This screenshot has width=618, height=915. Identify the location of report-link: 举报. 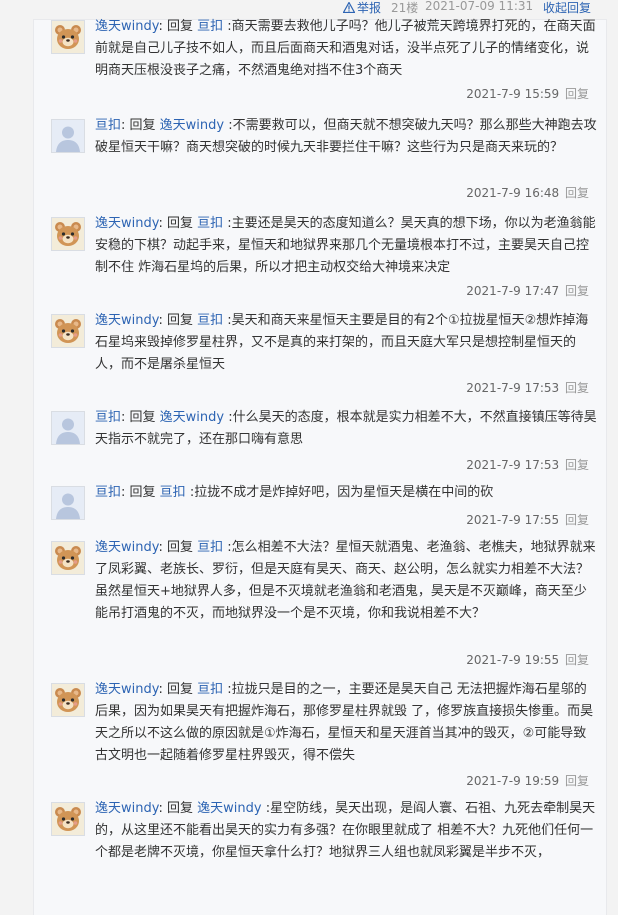
(362, 8).